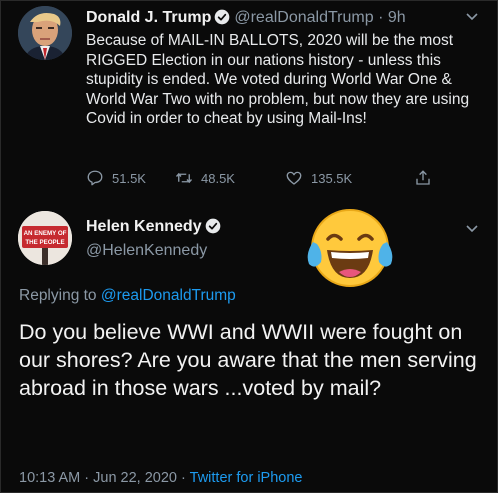 Image resolution: width=498 pixels, height=493 pixels. Describe the element at coordinates (423, 177) in the screenshot. I see `share-icon` at that location.